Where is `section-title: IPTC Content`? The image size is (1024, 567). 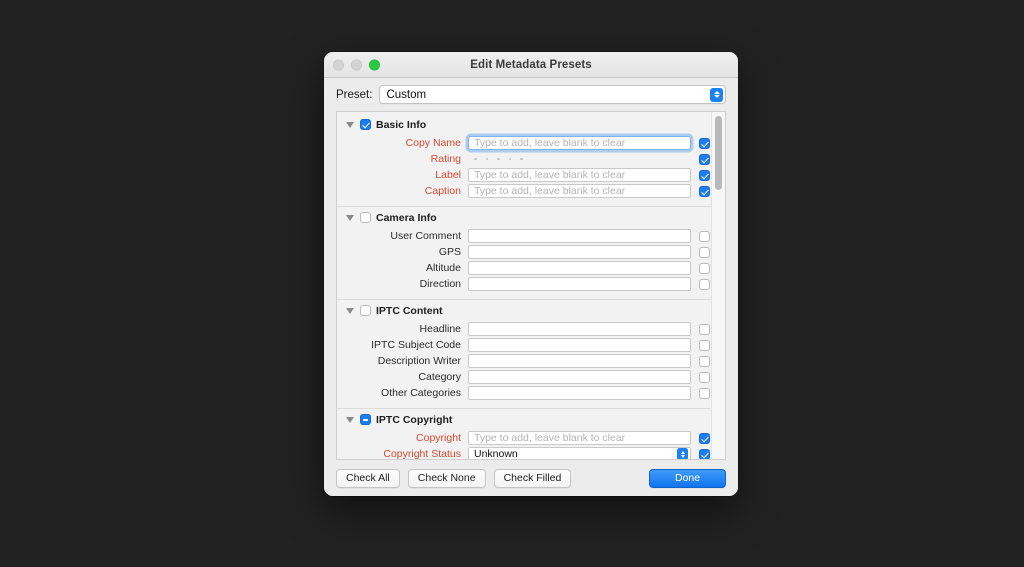 section-title: IPTC Content is located at coordinates (409, 310).